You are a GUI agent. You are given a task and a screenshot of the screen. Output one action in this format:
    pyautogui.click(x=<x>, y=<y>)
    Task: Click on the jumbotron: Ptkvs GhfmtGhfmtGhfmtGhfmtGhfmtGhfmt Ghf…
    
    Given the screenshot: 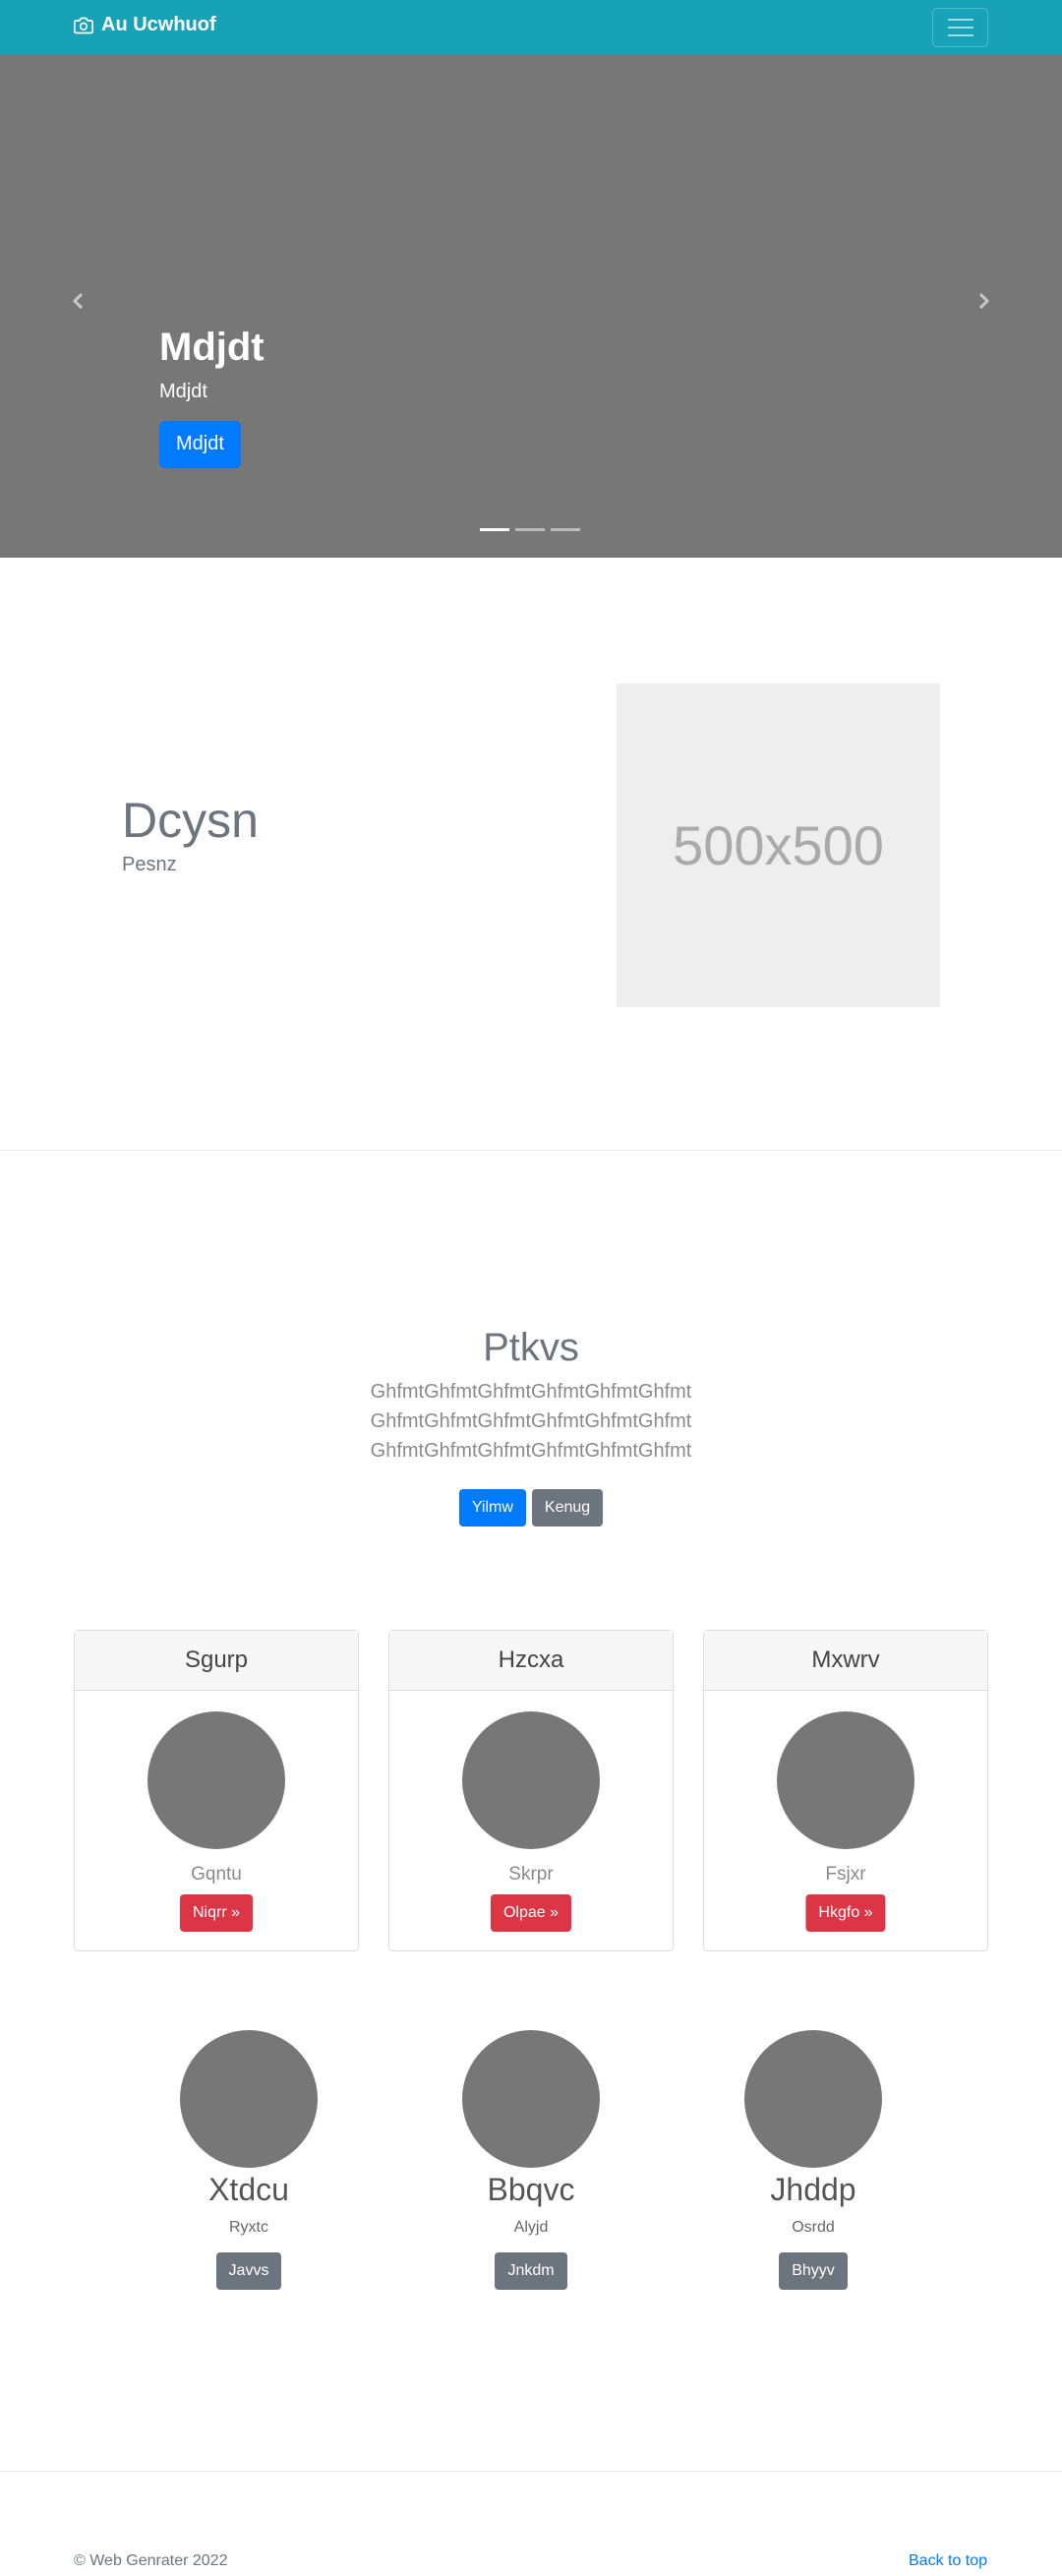 What is the action you would take?
    pyautogui.click(x=531, y=1422)
    